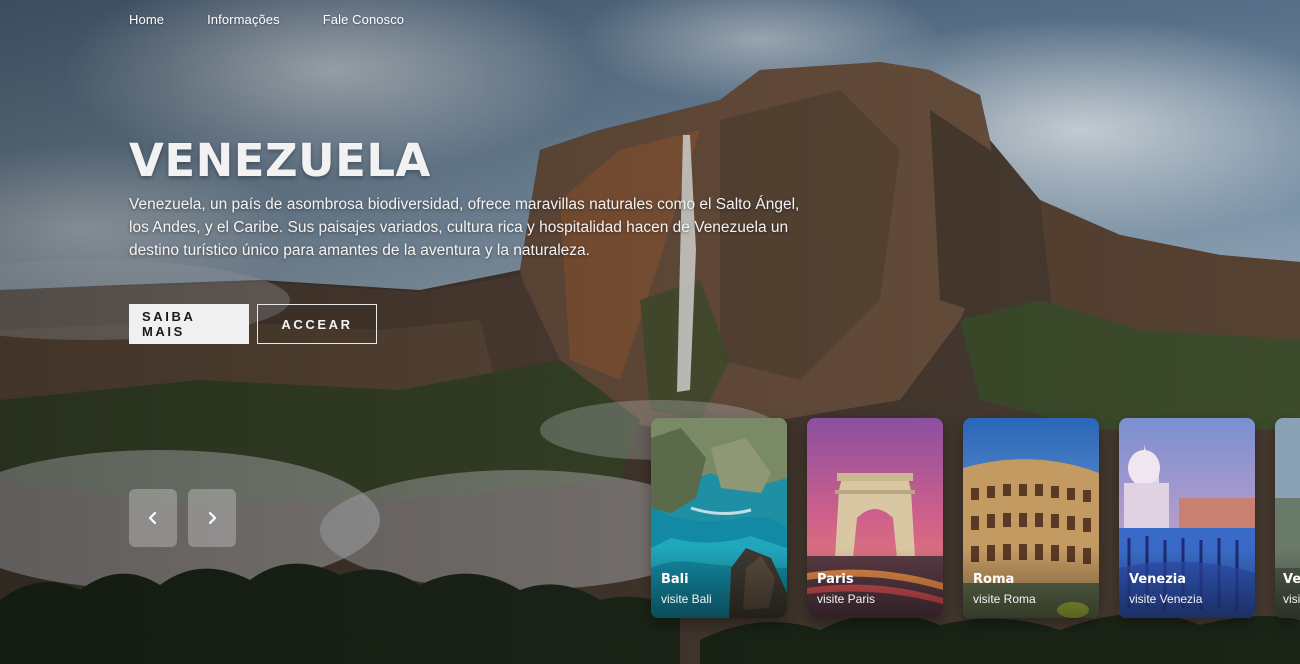  I want to click on chevron-left-icon, so click(152, 518).